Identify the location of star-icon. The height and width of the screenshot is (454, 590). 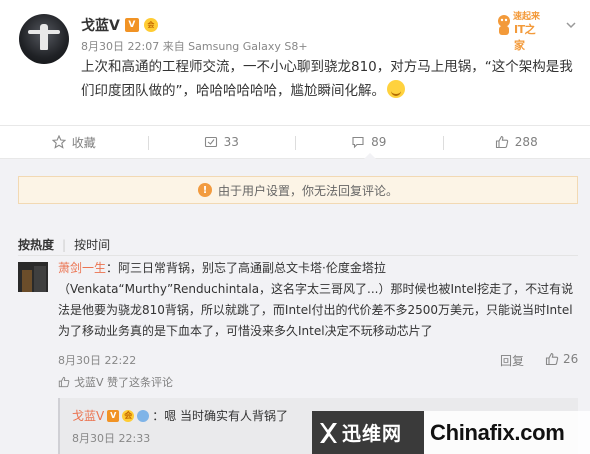
(58, 142).